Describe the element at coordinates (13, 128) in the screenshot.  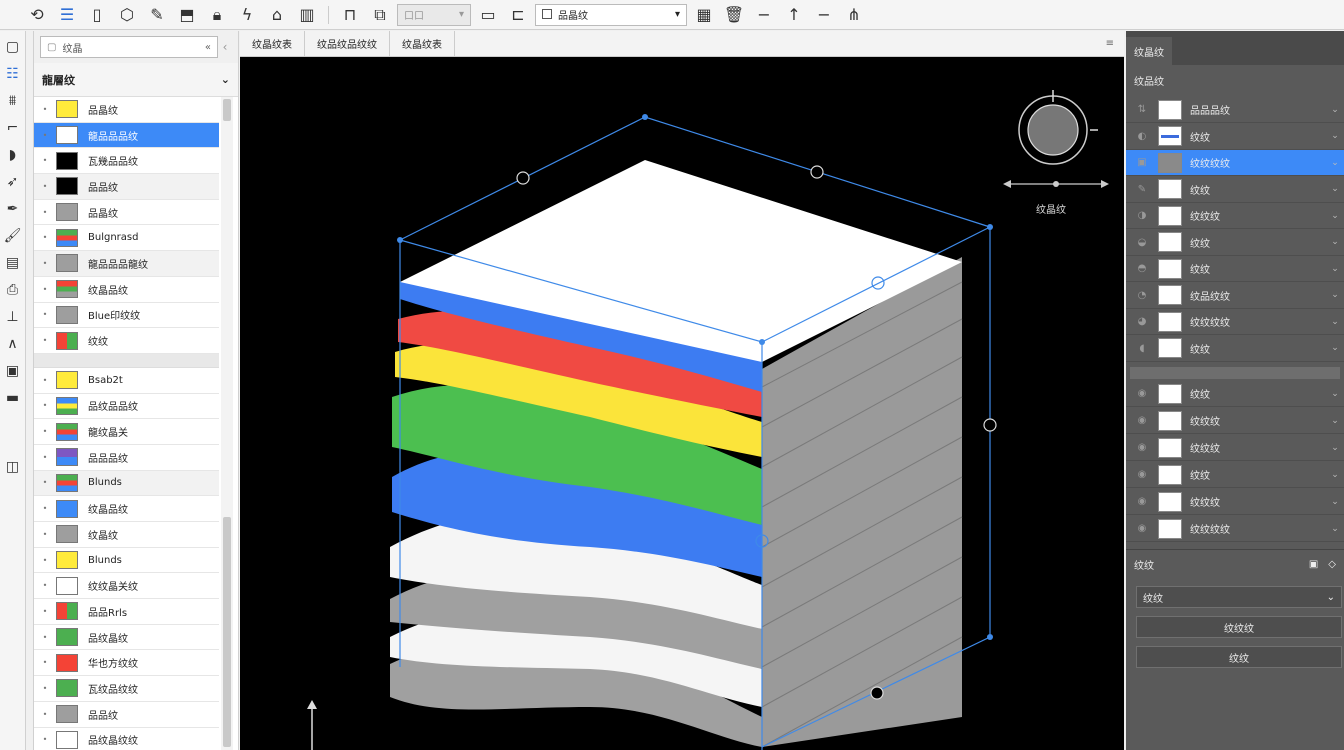
I see `crop-icon: ⌐` at that location.